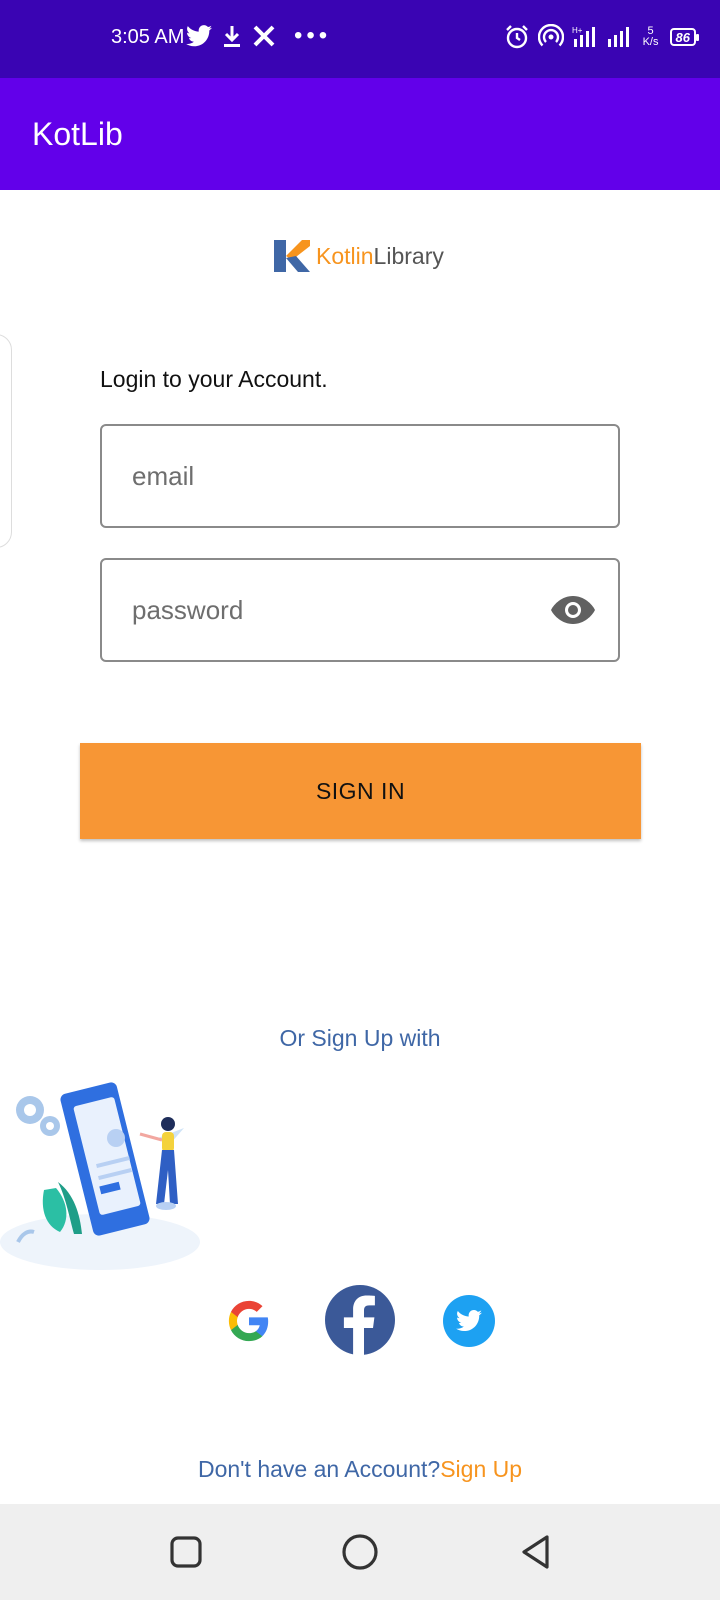 The image size is (720, 1600). Describe the element at coordinates (536, 1552) in the screenshot. I see `back-icon` at that location.